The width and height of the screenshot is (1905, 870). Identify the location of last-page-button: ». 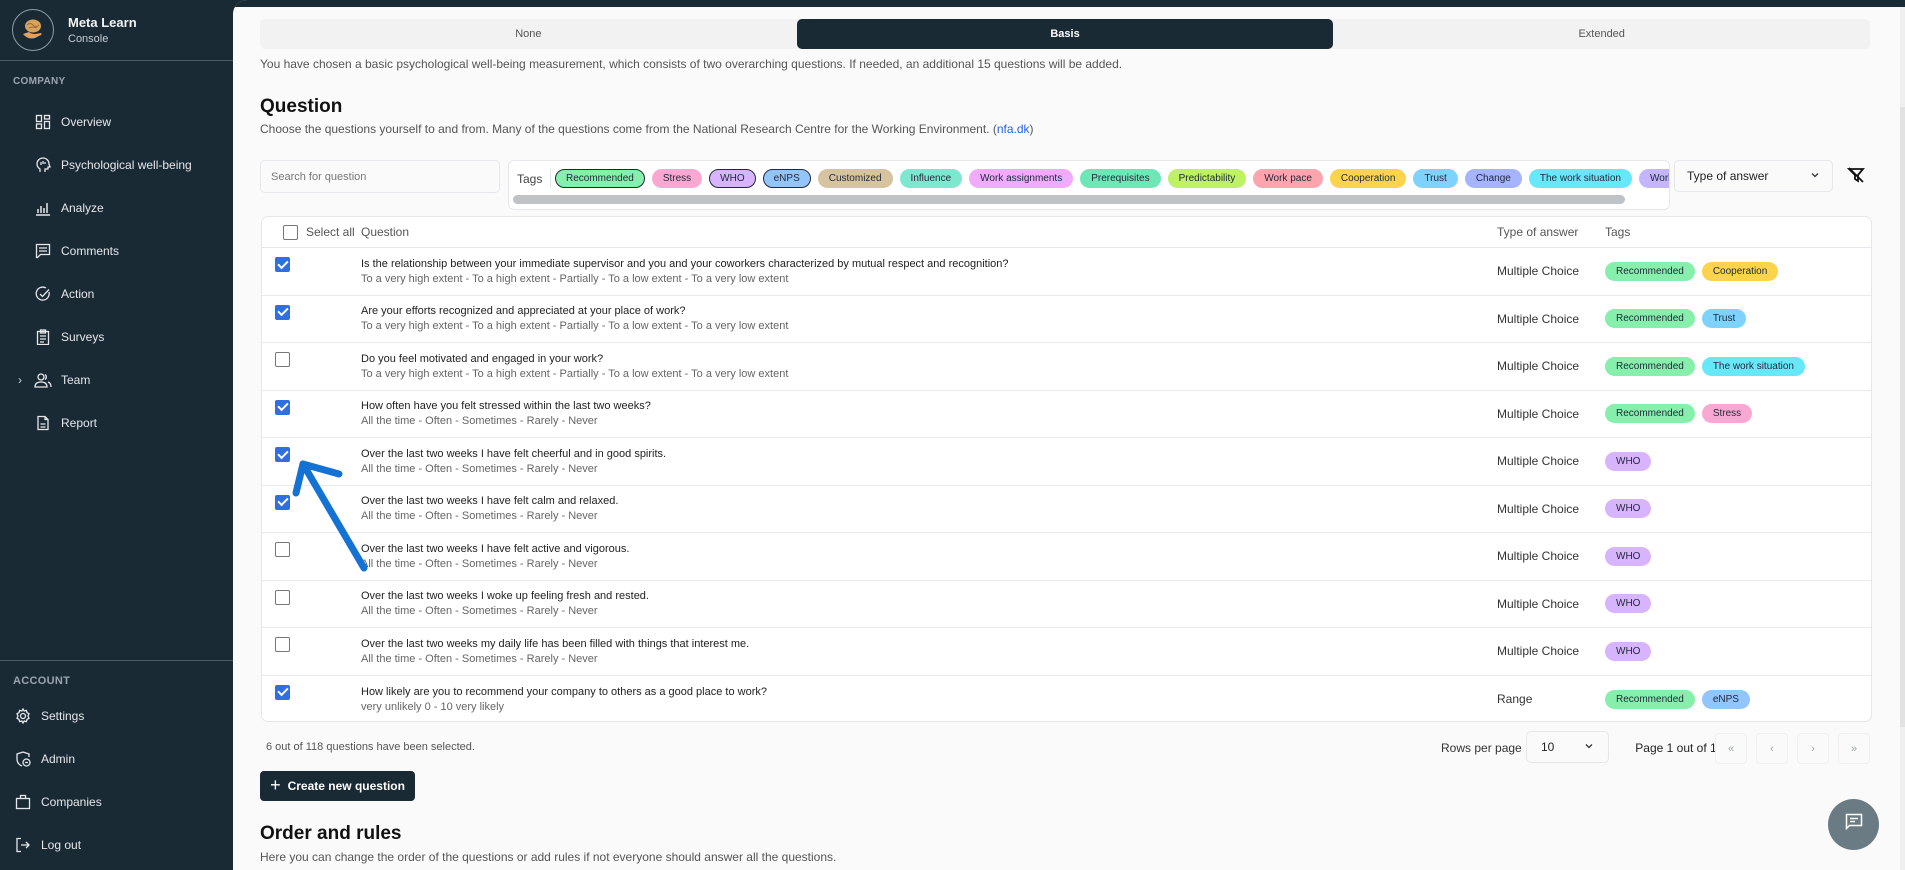
(1854, 748).